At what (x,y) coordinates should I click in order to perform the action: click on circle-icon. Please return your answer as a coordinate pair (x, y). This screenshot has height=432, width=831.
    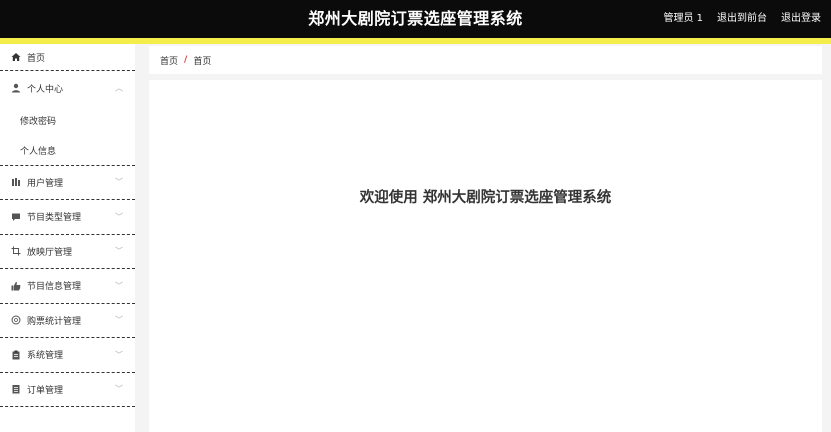
    Looking at the image, I should click on (16, 320).